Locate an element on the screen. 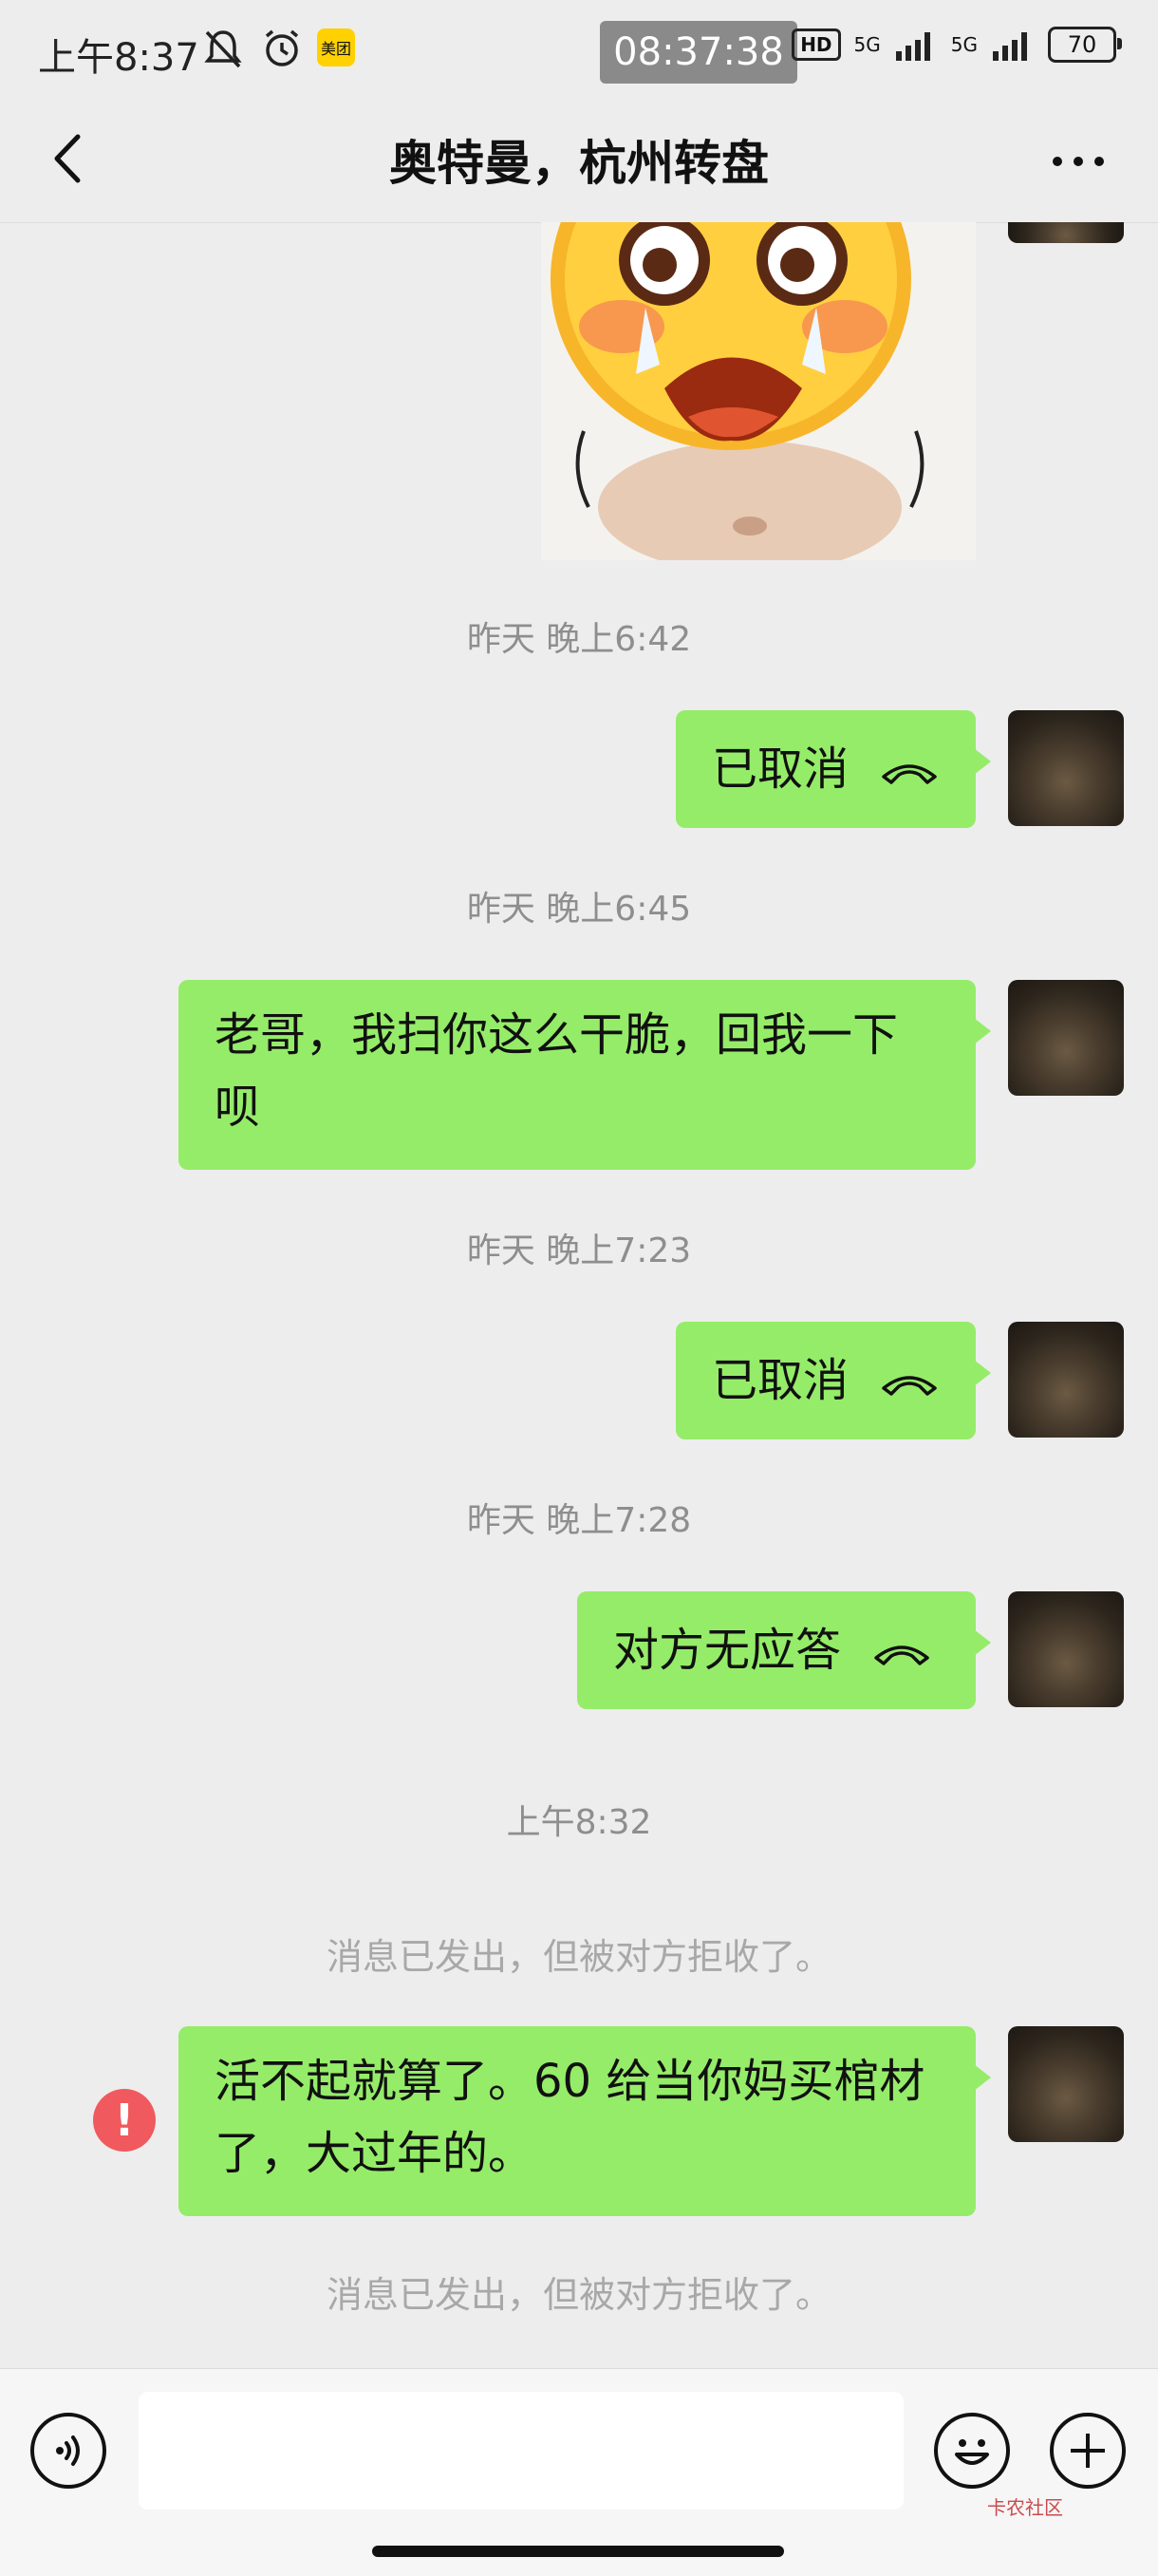 The image size is (1158, 2576). chat-title: 奥特曼，杭州转盘 is located at coordinates (579, 163).